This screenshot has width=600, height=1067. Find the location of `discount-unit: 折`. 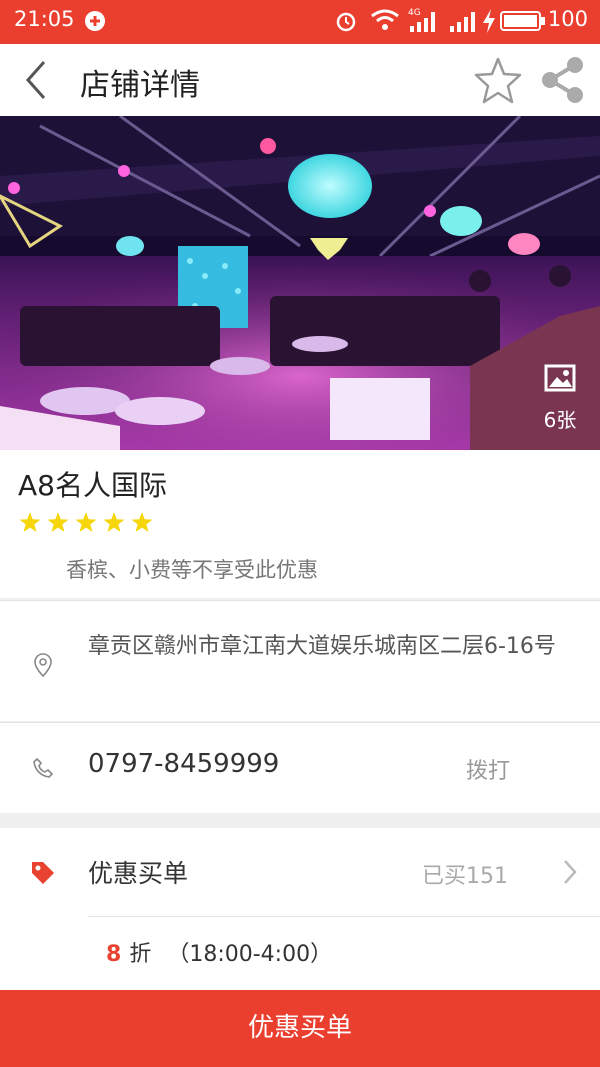

discount-unit: 折 is located at coordinates (140, 954).